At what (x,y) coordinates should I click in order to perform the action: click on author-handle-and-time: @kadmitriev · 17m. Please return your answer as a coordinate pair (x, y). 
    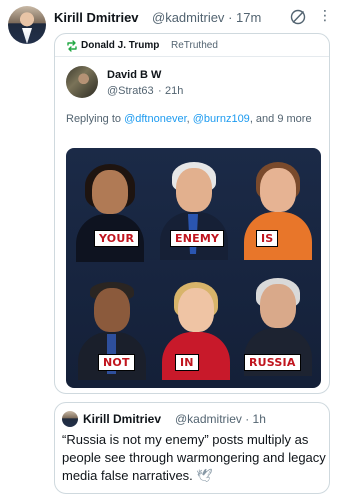
    Looking at the image, I should click on (206, 17).